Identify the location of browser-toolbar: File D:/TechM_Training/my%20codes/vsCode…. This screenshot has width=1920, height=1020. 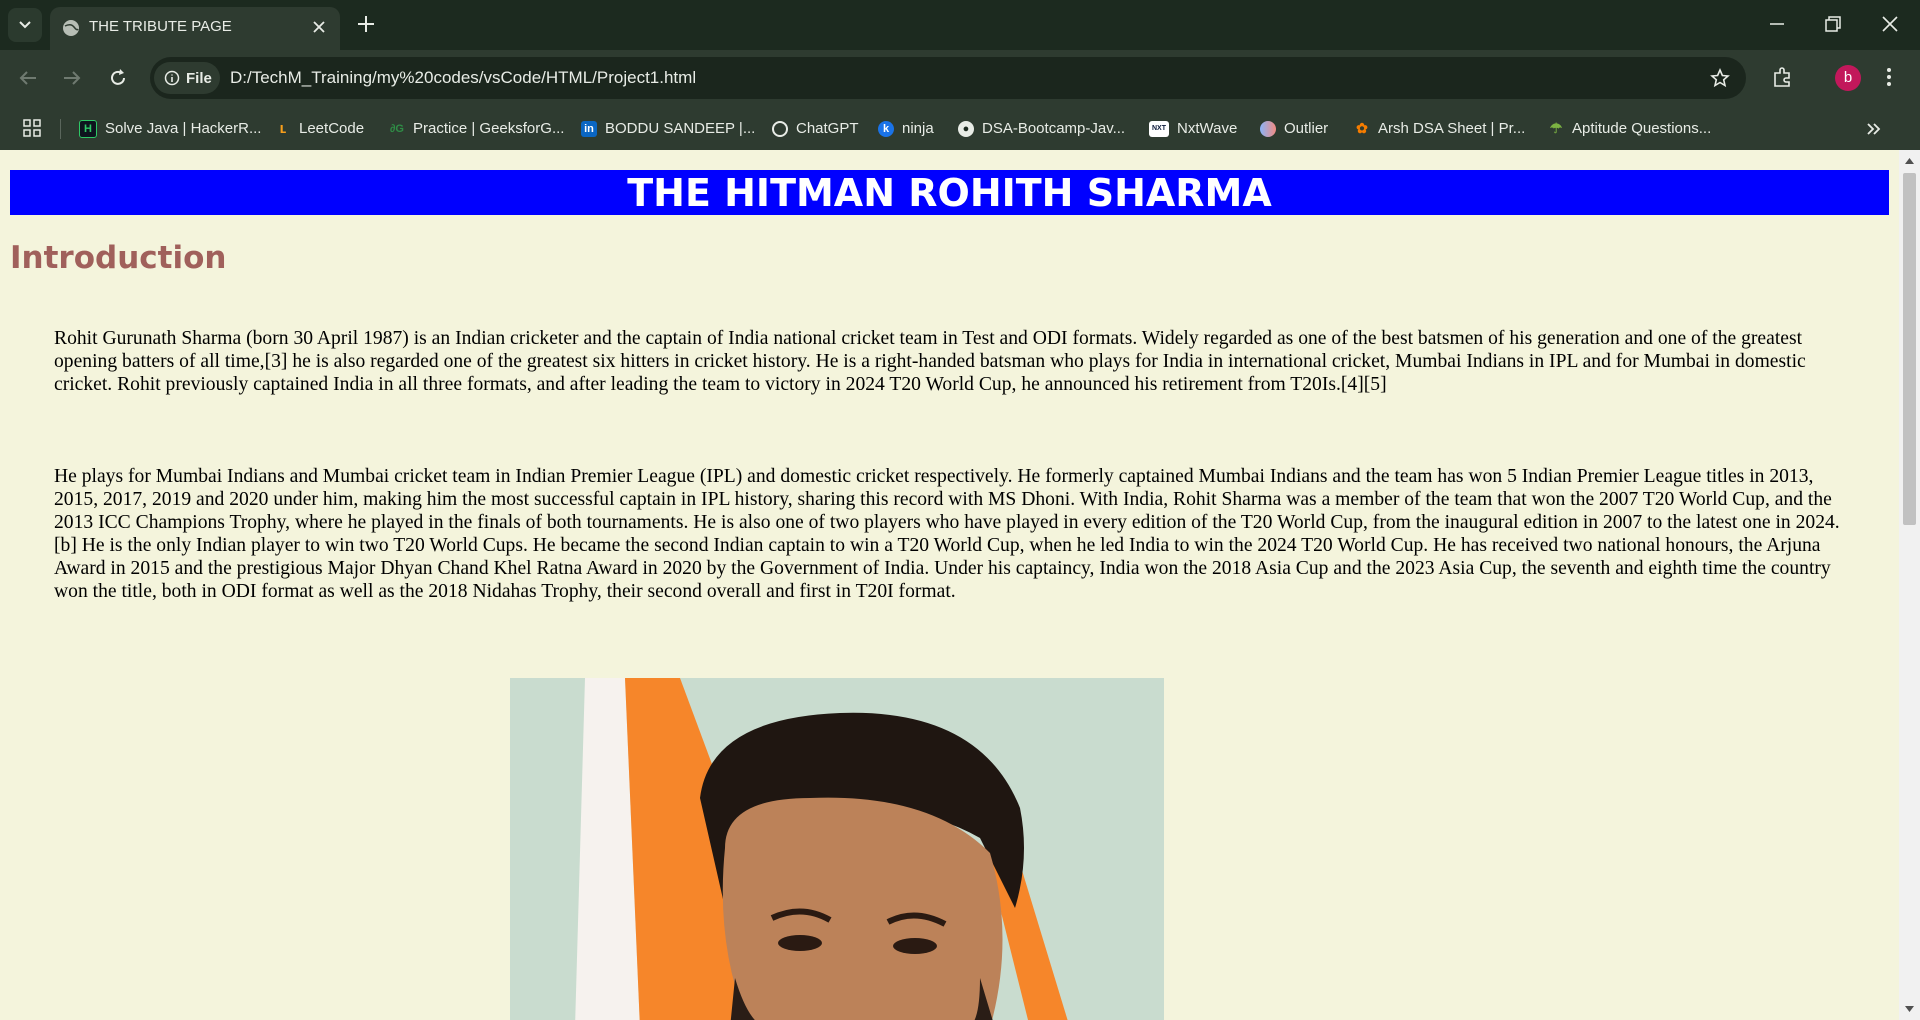
(960, 78).